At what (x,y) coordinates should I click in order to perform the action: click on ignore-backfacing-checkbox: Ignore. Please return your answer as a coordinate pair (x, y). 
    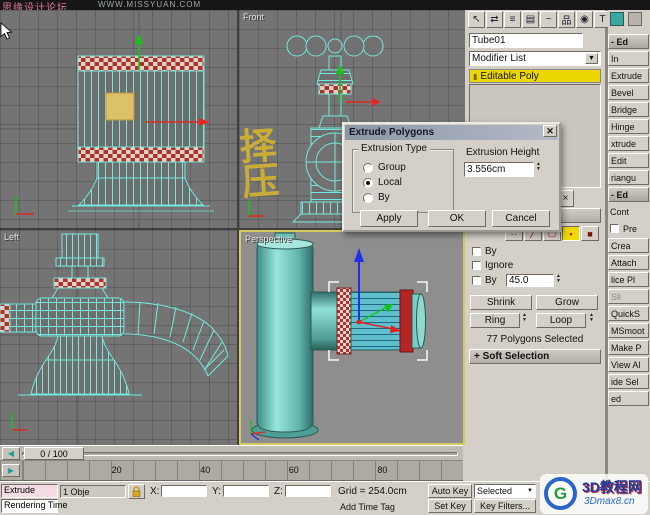
    Looking at the image, I should click on (492, 265).